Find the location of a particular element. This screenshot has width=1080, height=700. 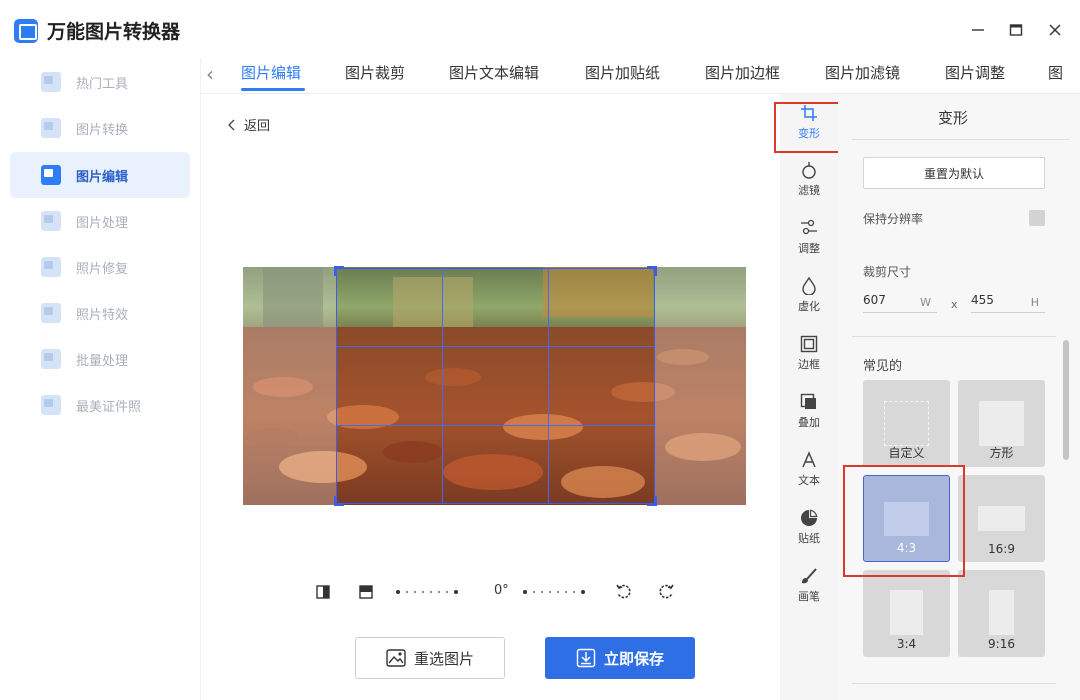

rail-label: 文本 is located at coordinates (809, 480).